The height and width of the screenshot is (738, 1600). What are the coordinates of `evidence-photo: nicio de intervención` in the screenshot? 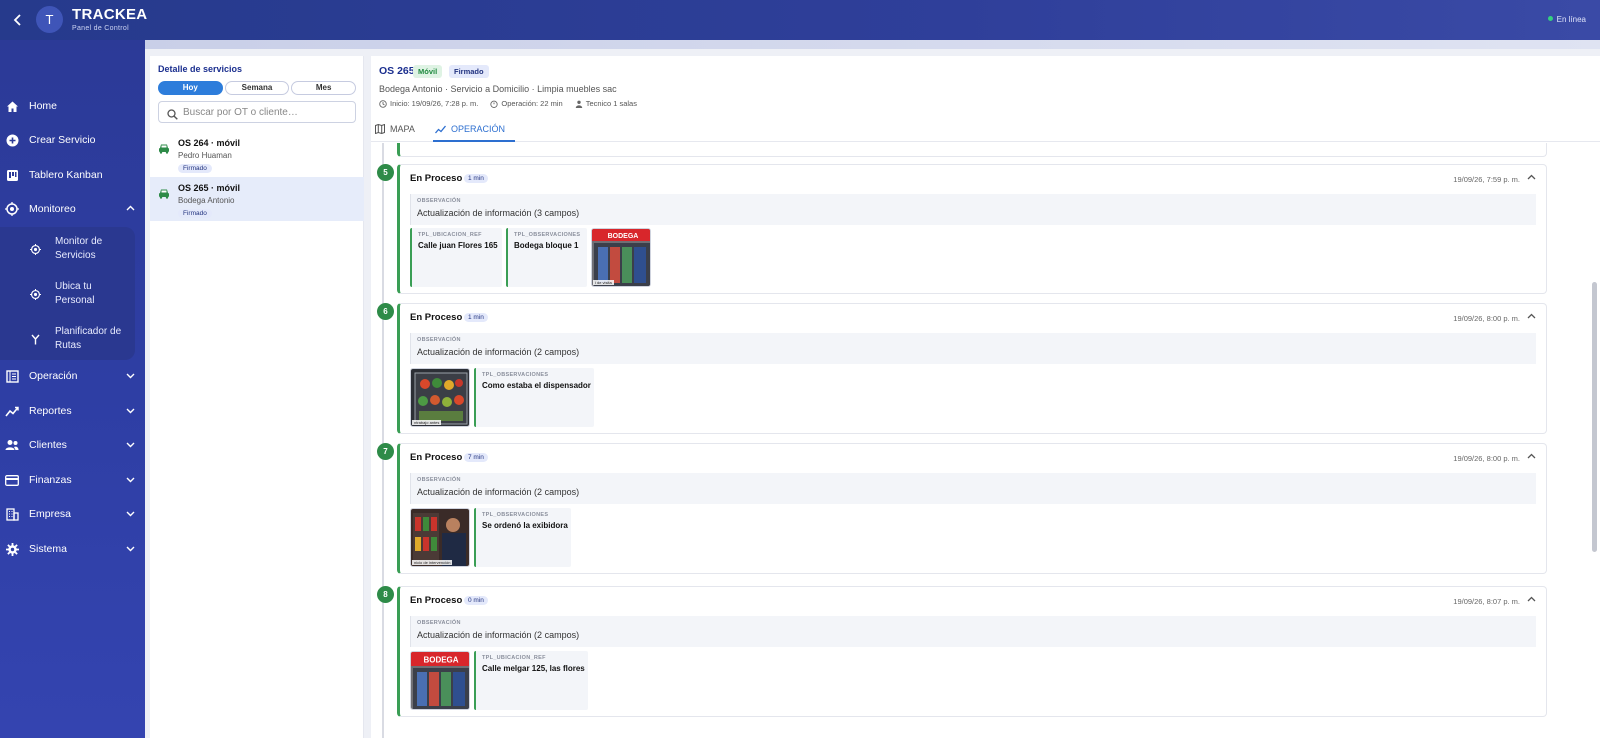 It's located at (440, 537).